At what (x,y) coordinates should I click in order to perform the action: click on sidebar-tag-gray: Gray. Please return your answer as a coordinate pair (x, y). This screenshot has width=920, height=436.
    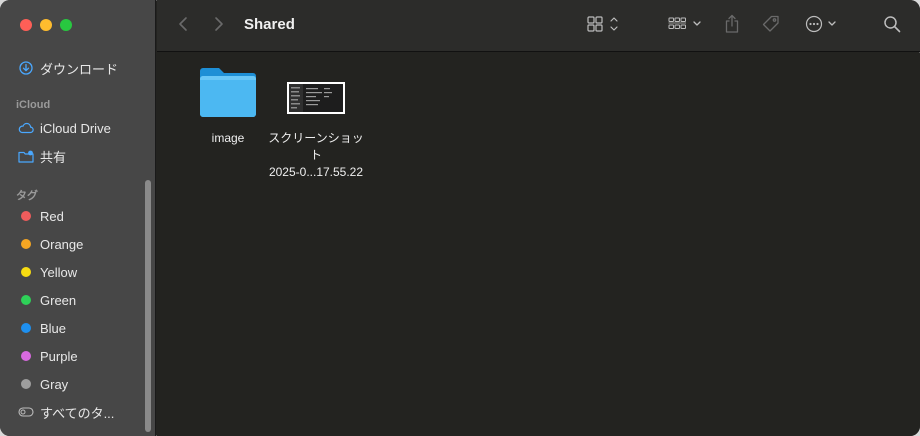
    Looking at the image, I should click on (43, 384).